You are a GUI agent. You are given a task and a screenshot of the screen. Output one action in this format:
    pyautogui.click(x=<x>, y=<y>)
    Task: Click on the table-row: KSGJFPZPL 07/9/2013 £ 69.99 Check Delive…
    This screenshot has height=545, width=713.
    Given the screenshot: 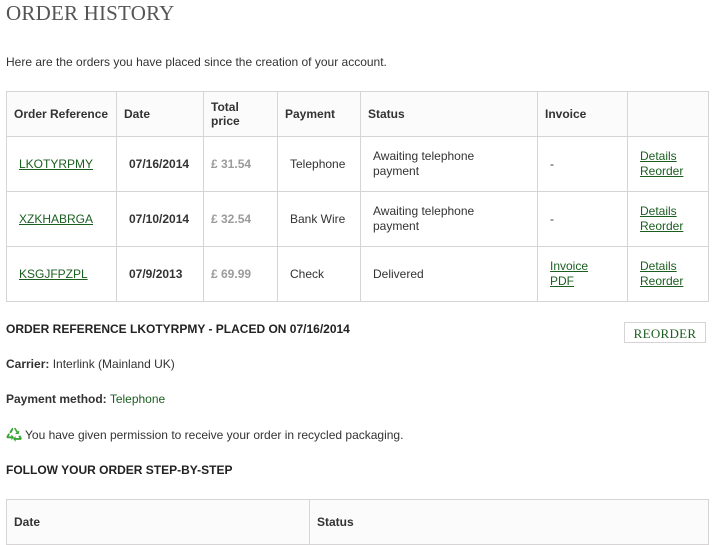 What is the action you would take?
    pyautogui.click(x=357, y=274)
    